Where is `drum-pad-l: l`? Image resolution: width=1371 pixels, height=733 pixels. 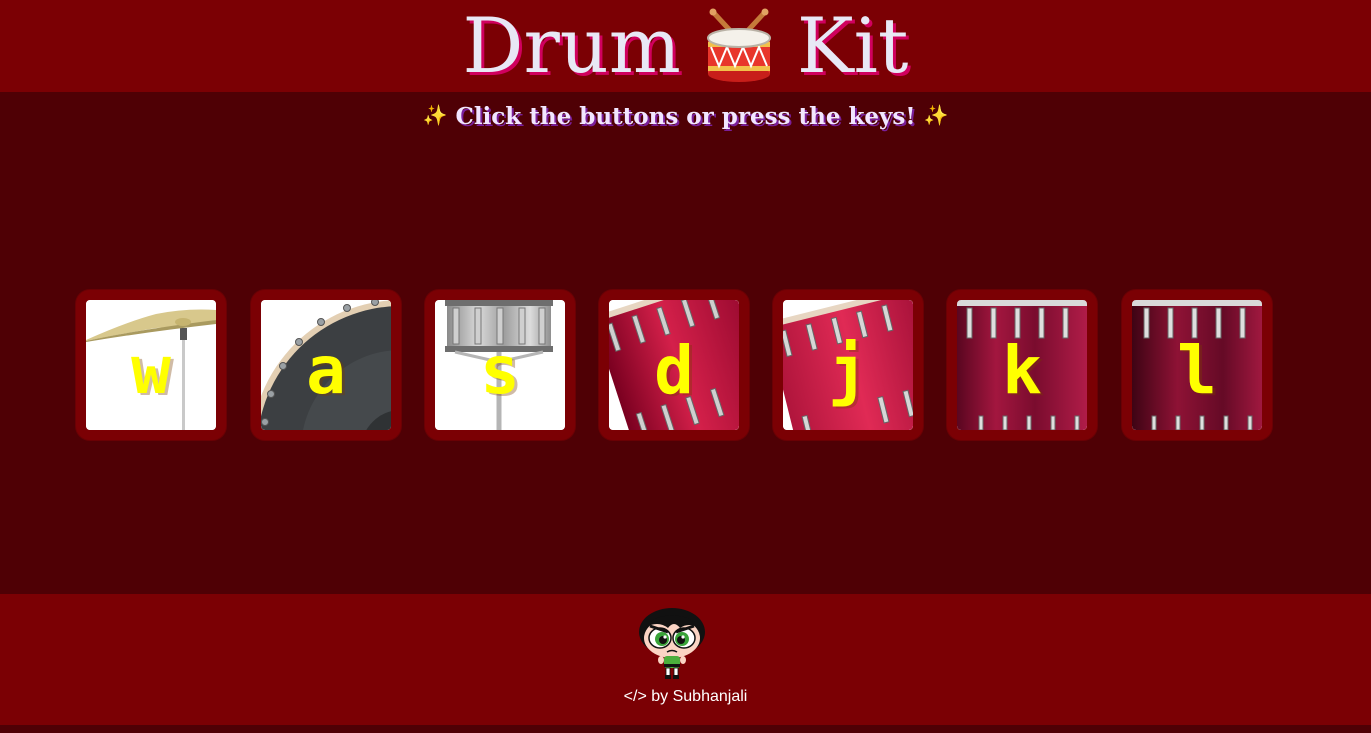
drum-pad-l: l is located at coordinates (1197, 365).